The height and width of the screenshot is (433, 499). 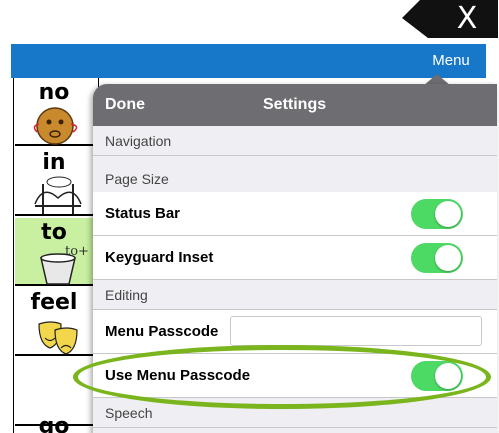 I want to click on section-navigation: Navigation, so click(x=295, y=141).